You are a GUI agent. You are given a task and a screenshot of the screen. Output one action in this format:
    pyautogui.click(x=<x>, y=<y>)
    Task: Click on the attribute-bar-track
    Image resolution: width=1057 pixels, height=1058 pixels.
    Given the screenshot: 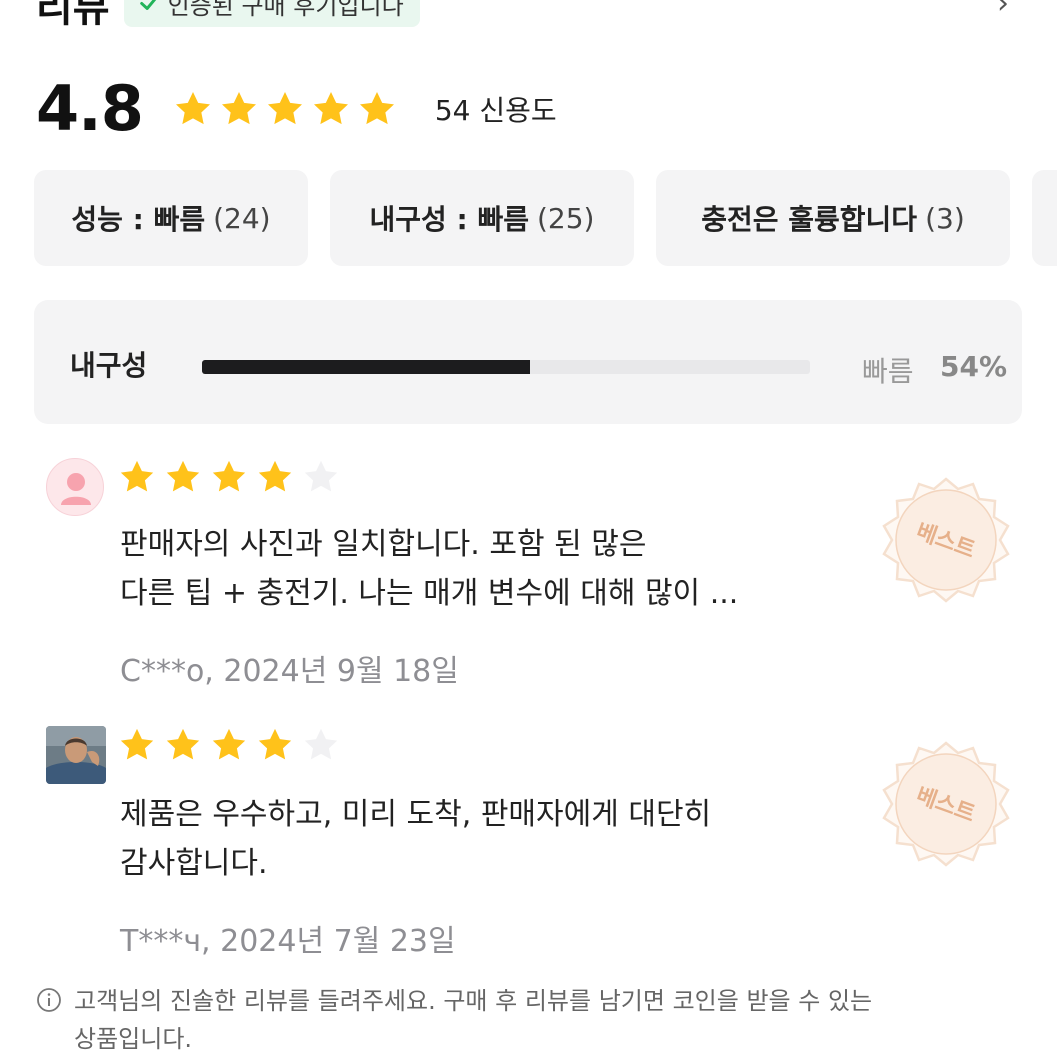 What is the action you would take?
    pyautogui.click(x=506, y=367)
    